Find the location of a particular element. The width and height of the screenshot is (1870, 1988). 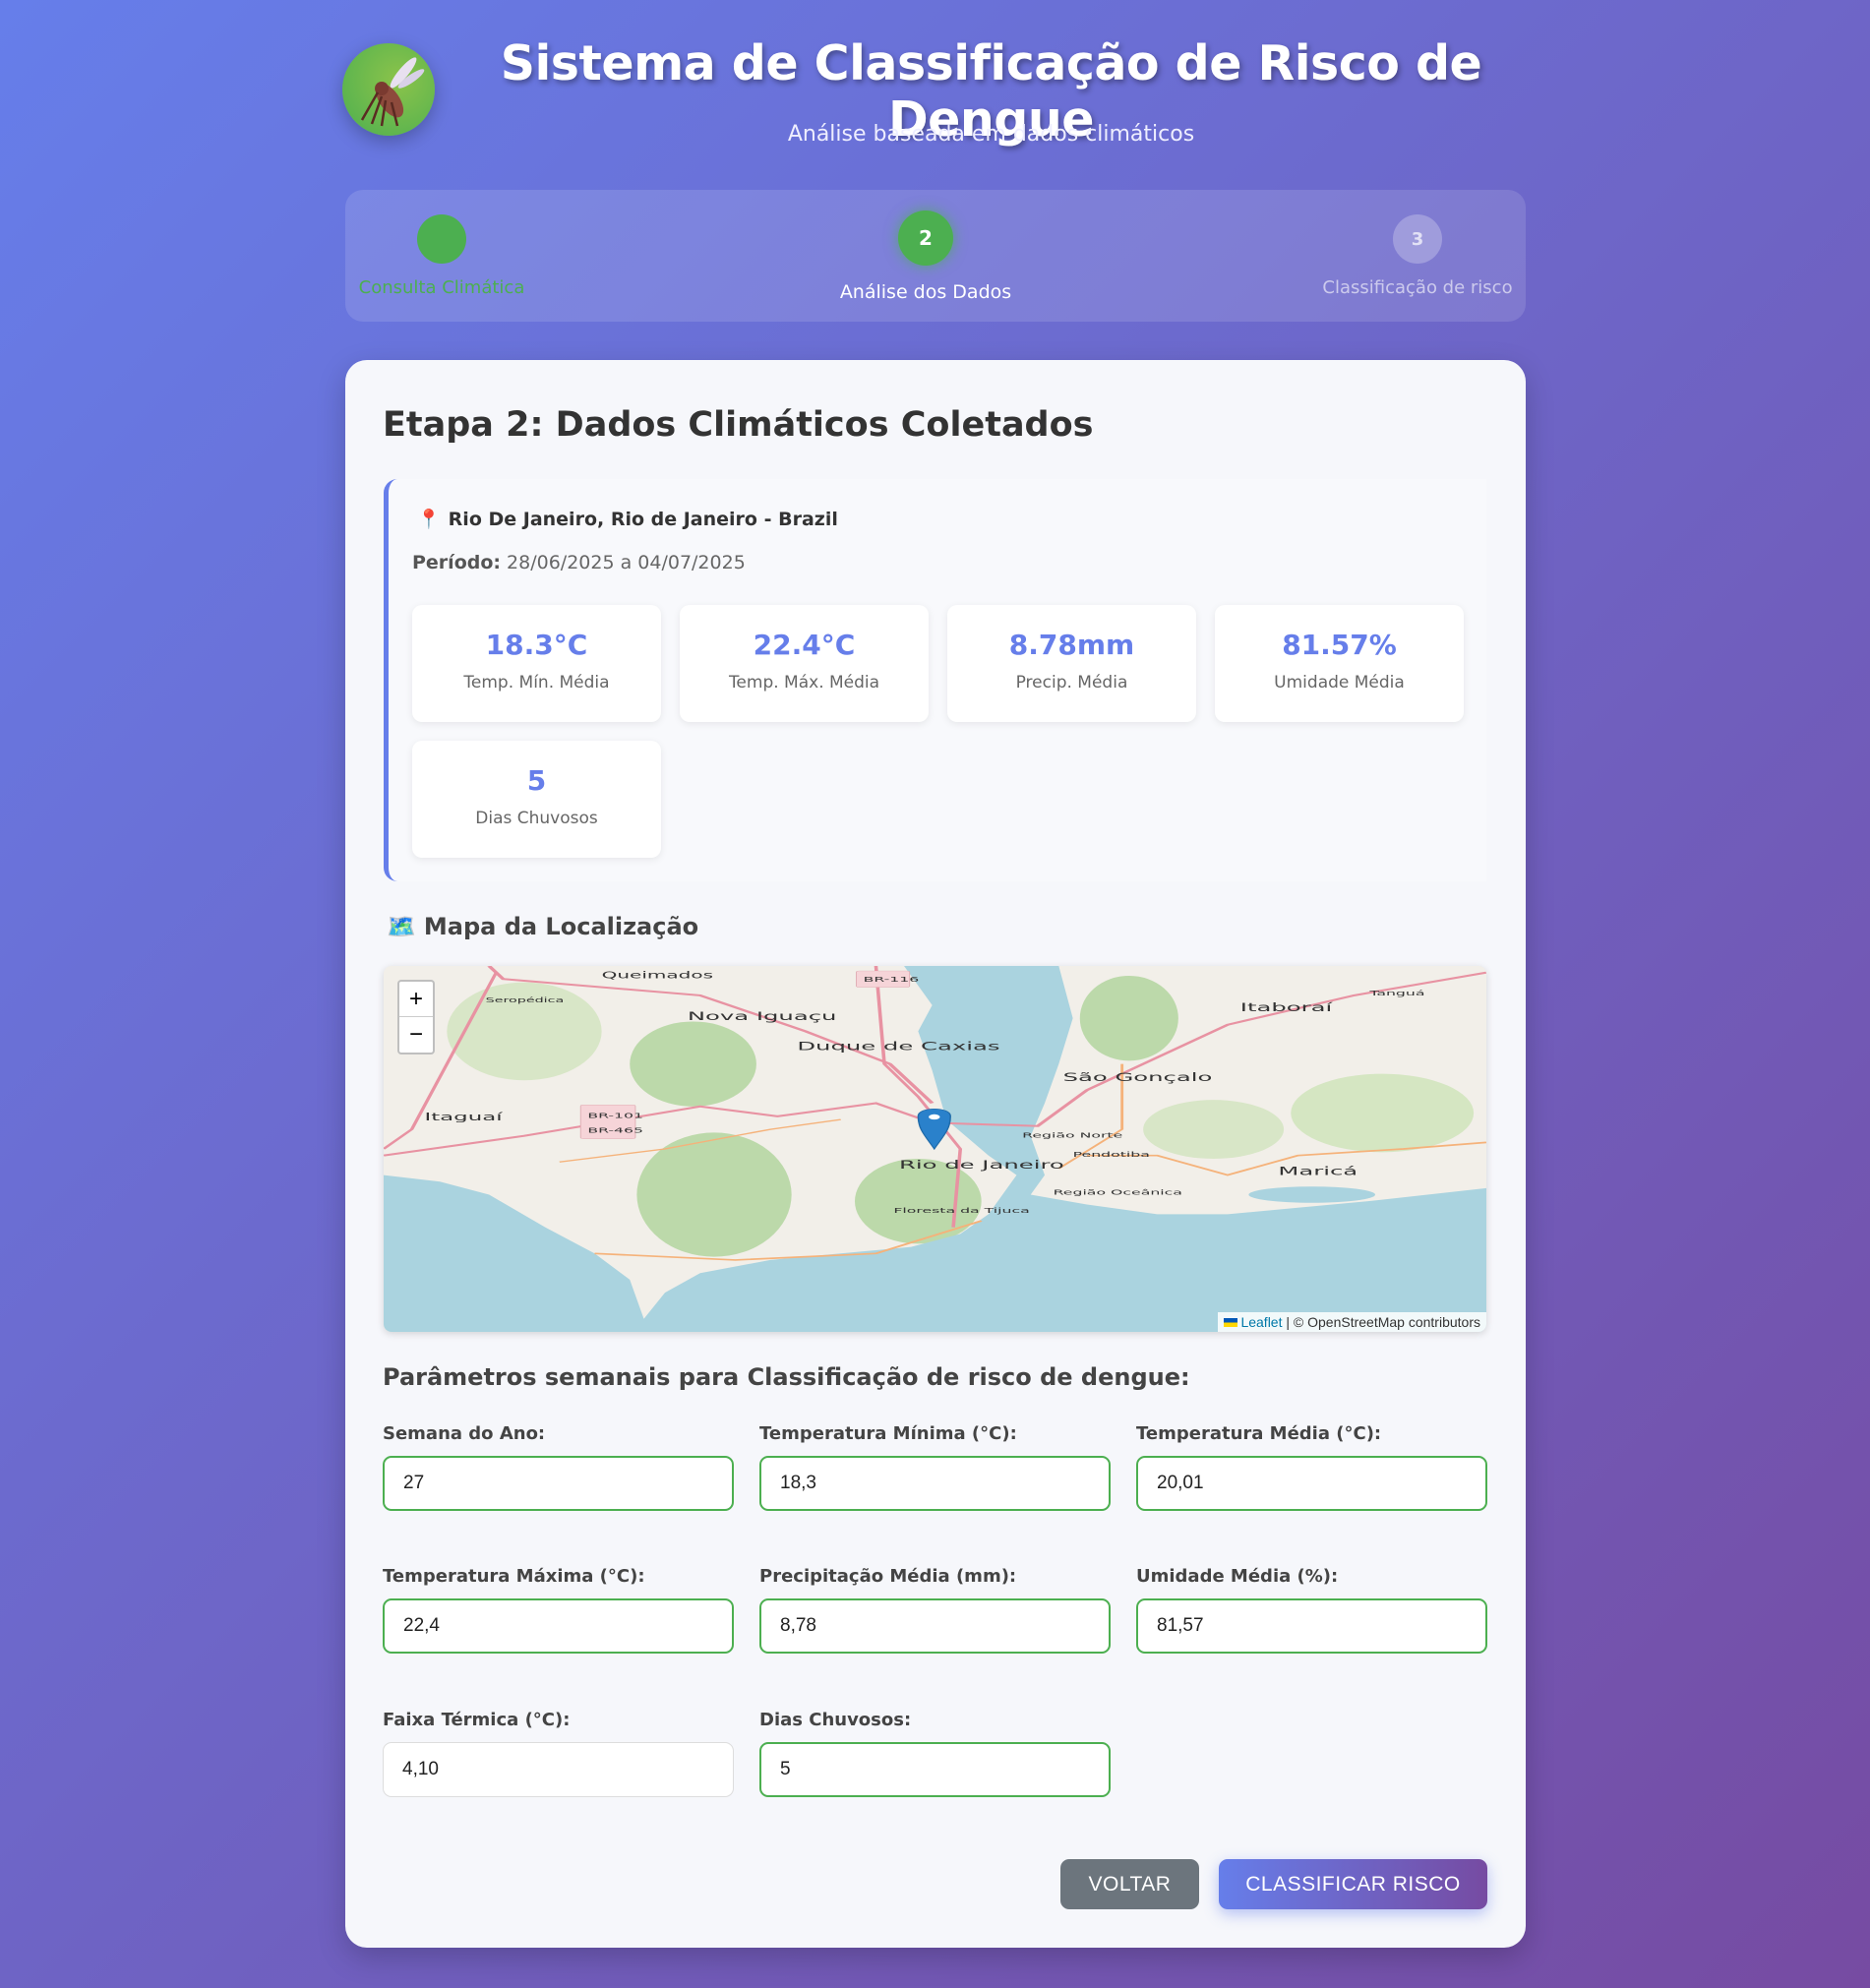

location-name: Rio De Janeiro, Rio de Janeiro - Brazil is located at coordinates (643, 519).